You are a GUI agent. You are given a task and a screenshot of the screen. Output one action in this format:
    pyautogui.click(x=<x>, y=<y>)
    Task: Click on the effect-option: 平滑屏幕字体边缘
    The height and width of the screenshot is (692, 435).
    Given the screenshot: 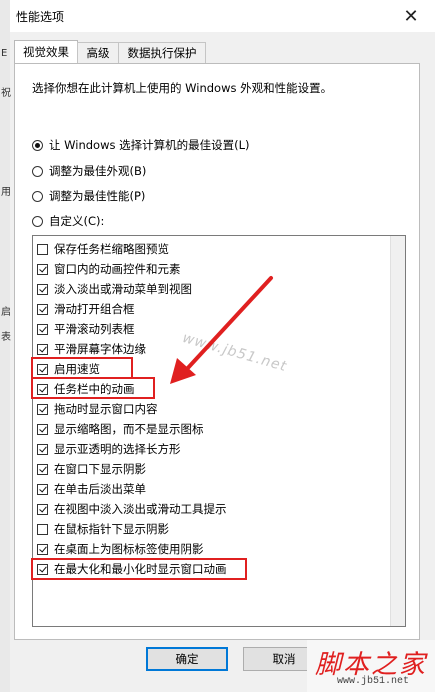 What is the action you would take?
    pyautogui.click(x=91, y=349)
    